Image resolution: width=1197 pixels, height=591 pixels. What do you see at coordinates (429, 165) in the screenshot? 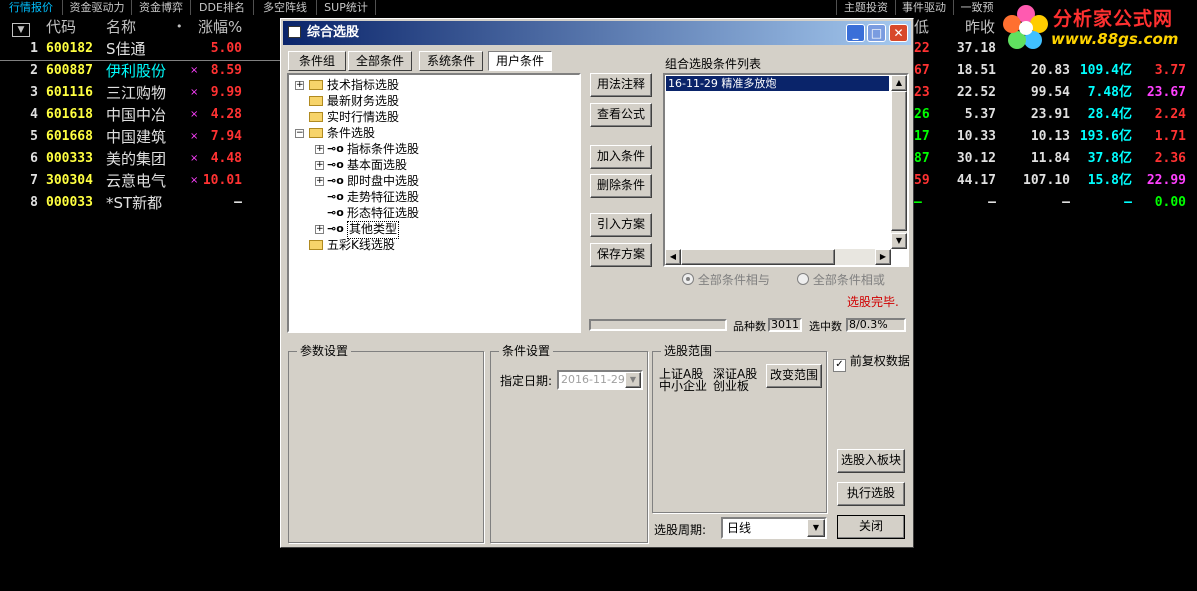
I see `tree-item: + ⊸o 基本面选股` at bounding box center [429, 165].